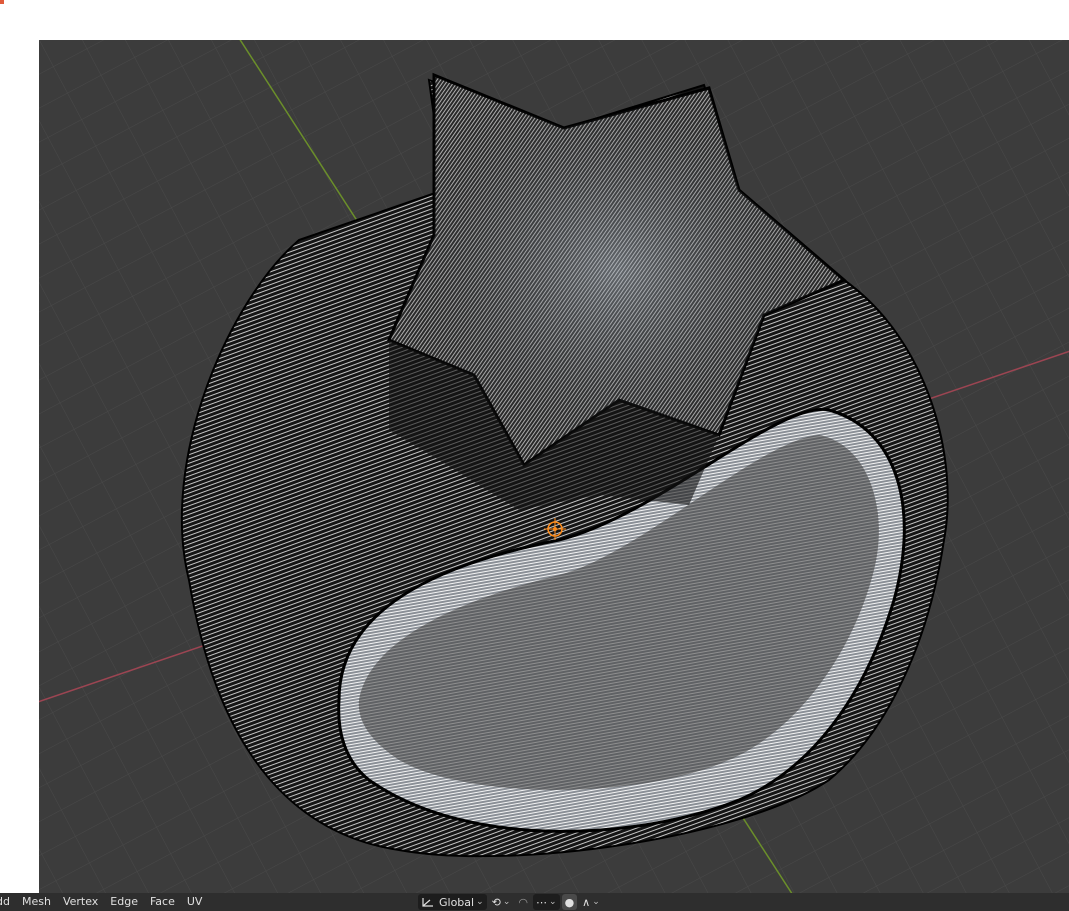 This screenshot has width=1069, height=911. I want to click on menu-uv: UV, so click(195, 902).